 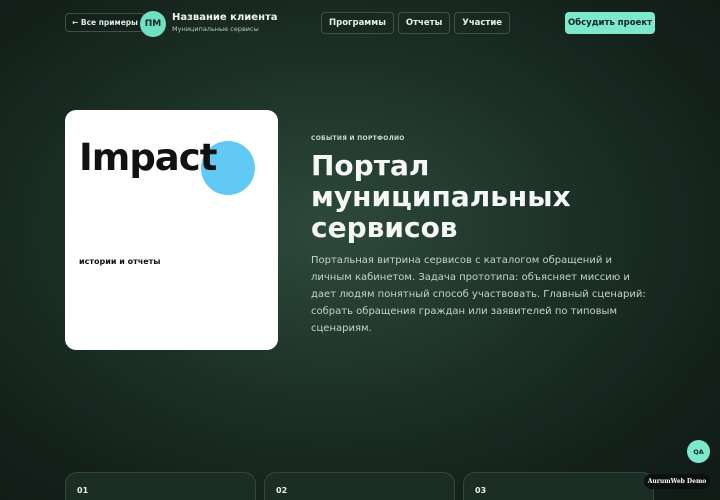 I want to click on step-number: 02, so click(x=282, y=490).